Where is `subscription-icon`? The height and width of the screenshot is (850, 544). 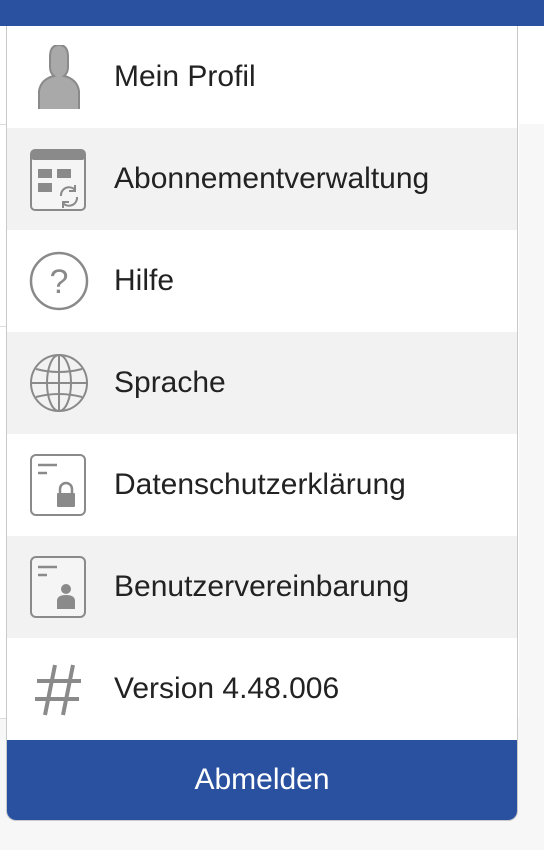 subscription-icon is located at coordinates (59, 179).